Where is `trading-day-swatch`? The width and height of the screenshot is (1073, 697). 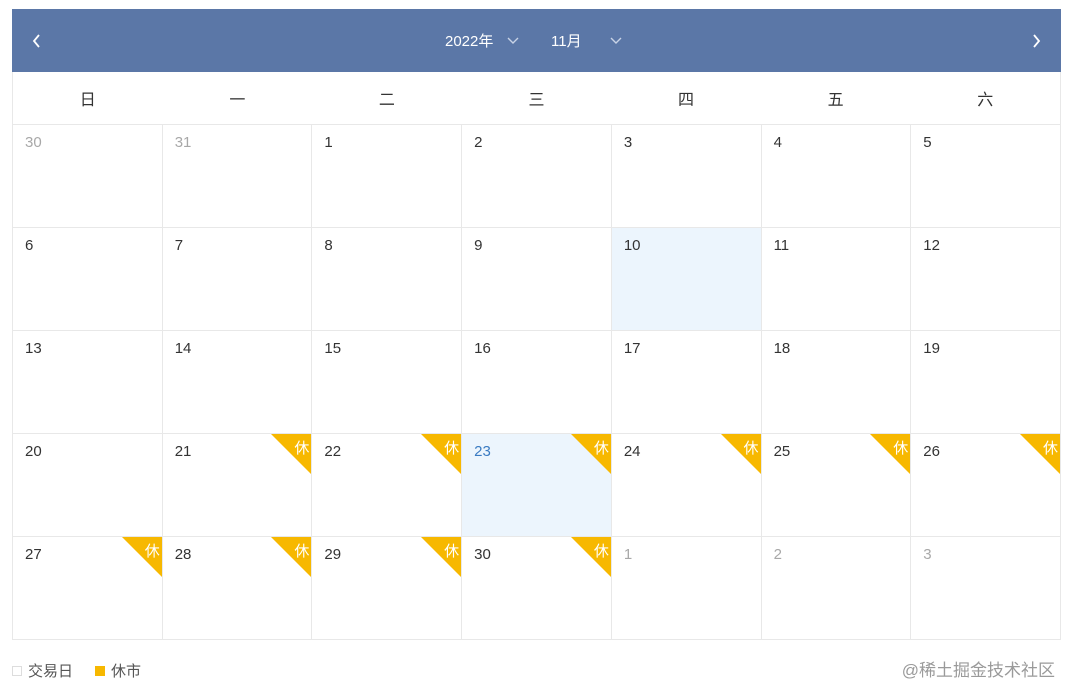
trading-day-swatch is located at coordinates (17, 670).